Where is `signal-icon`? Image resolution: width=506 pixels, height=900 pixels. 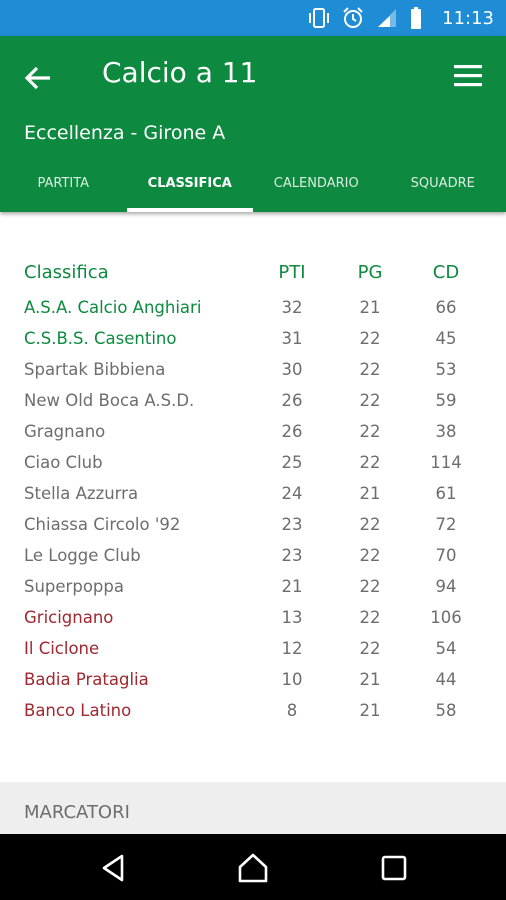
signal-icon is located at coordinates (387, 18).